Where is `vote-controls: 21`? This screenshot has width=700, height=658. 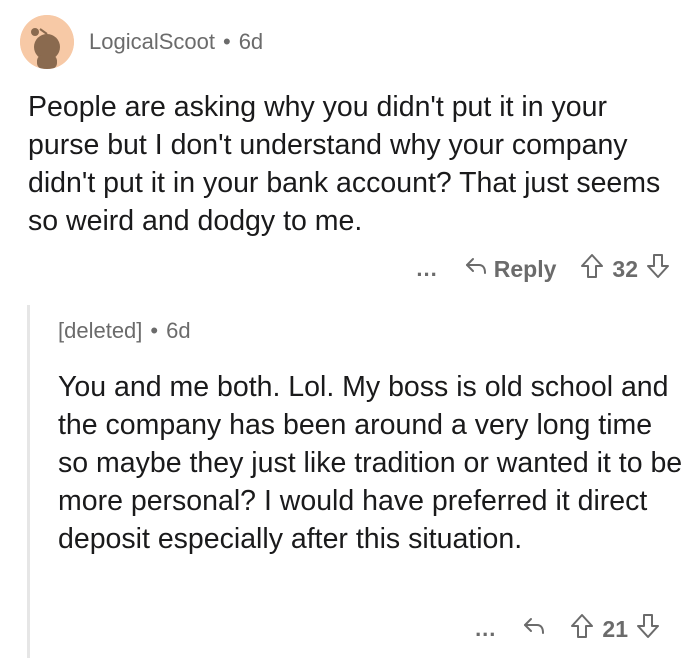
vote-controls: 21 is located at coordinates (615, 629).